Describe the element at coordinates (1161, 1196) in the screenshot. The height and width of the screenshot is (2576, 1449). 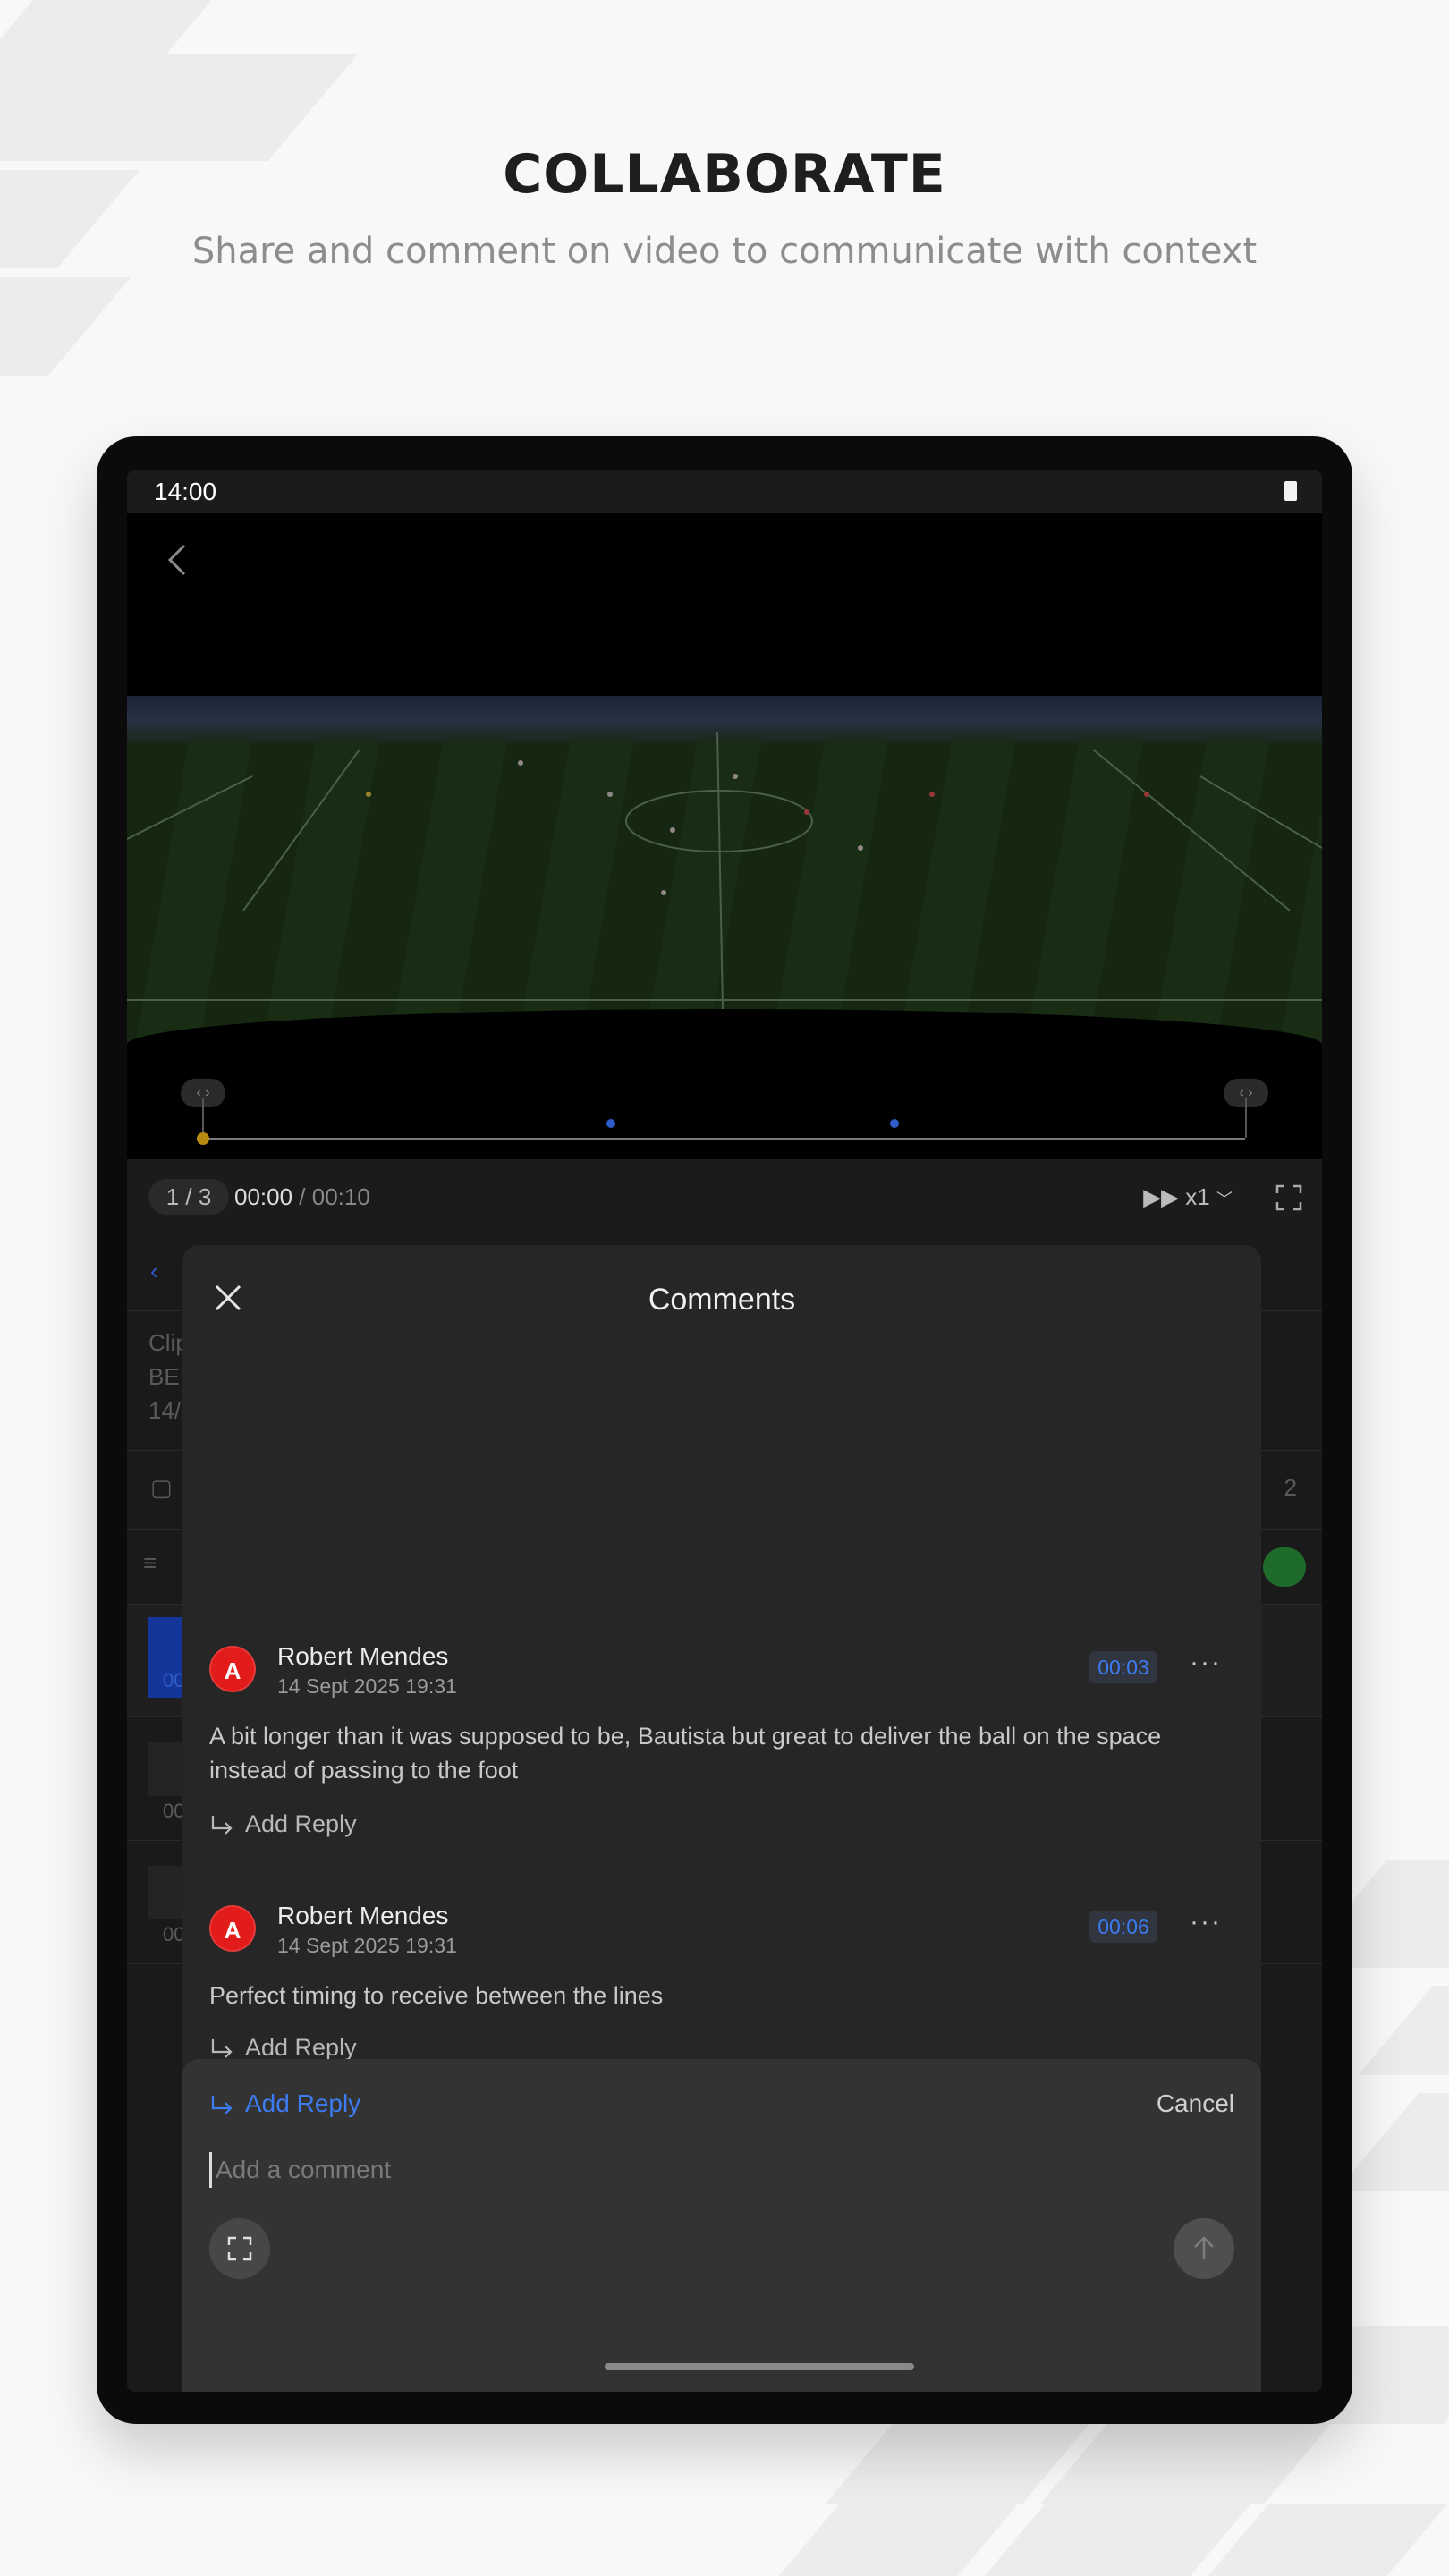
I see `fast-forward-icon: ▶▶` at that location.